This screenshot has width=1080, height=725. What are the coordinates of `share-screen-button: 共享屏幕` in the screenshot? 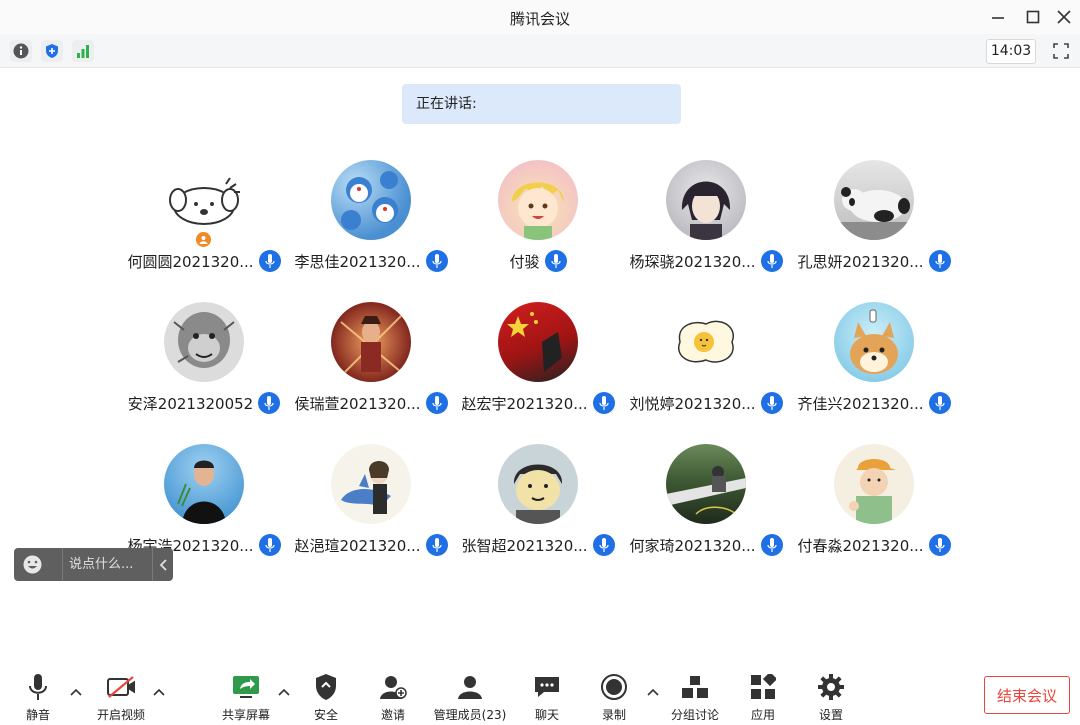 It's located at (246, 698).